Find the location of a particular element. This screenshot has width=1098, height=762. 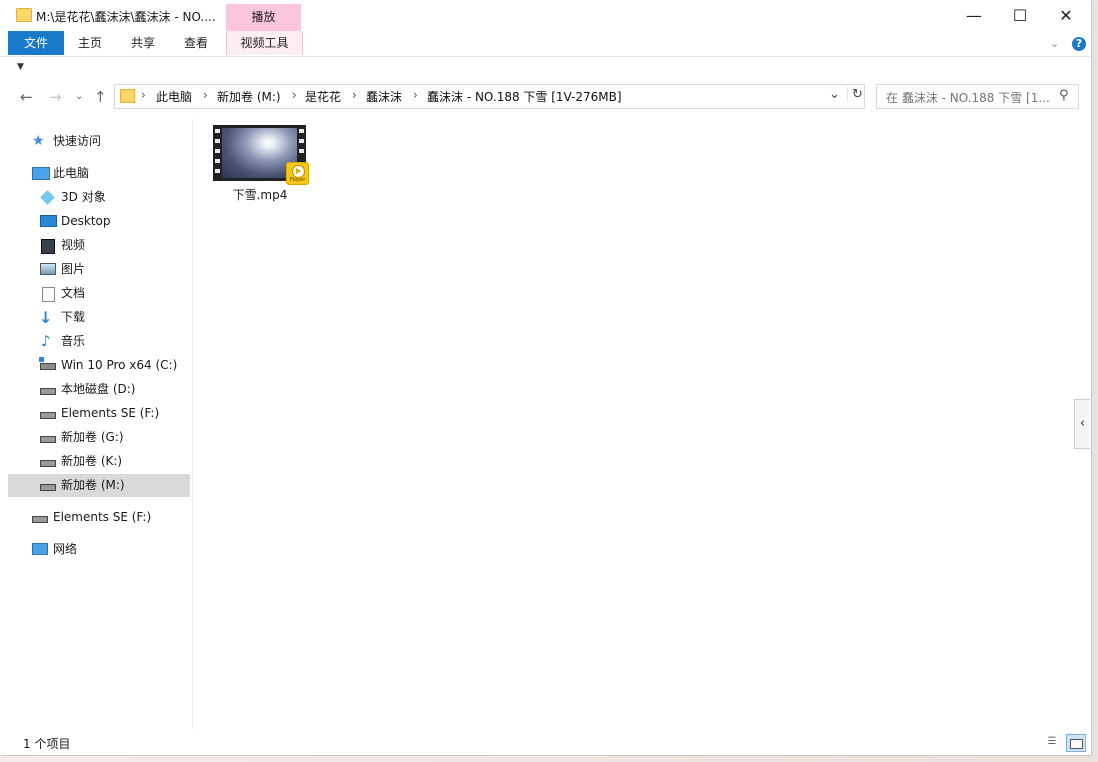

customize-toolbar-dropdown-icon: ▼ is located at coordinates (20, 67).